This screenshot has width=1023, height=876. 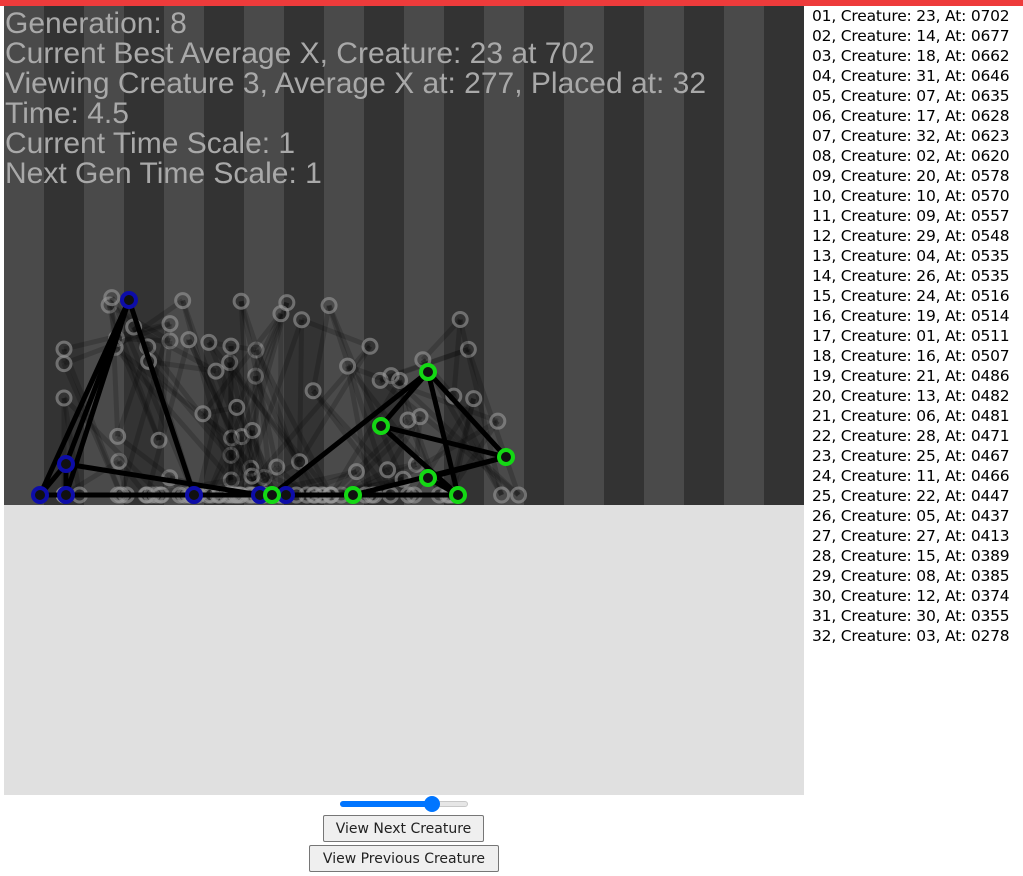 What do you see at coordinates (911, 476) in the screenshot?
I see `leaderboard-row: 24, Creature: 11, At: 0466` at bounding box center [911, 476].